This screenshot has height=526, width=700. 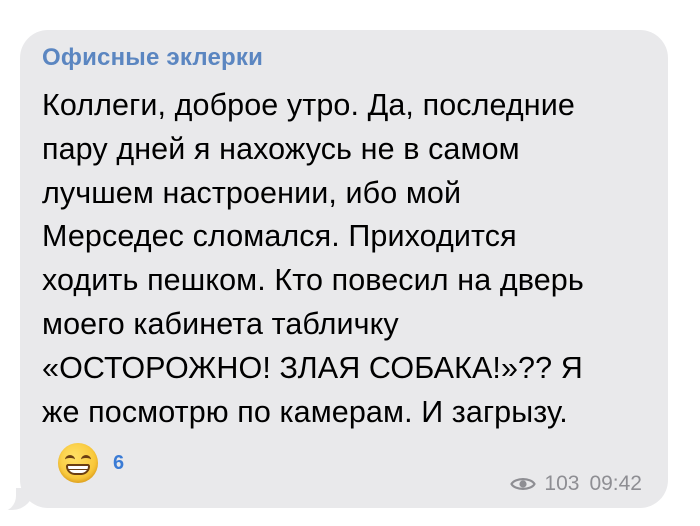 What do you see at coordinates (281, 148) in the screenshot?
I see `message-line: пару дней я нахожусь не в самом` at bounding box center [281, 148].